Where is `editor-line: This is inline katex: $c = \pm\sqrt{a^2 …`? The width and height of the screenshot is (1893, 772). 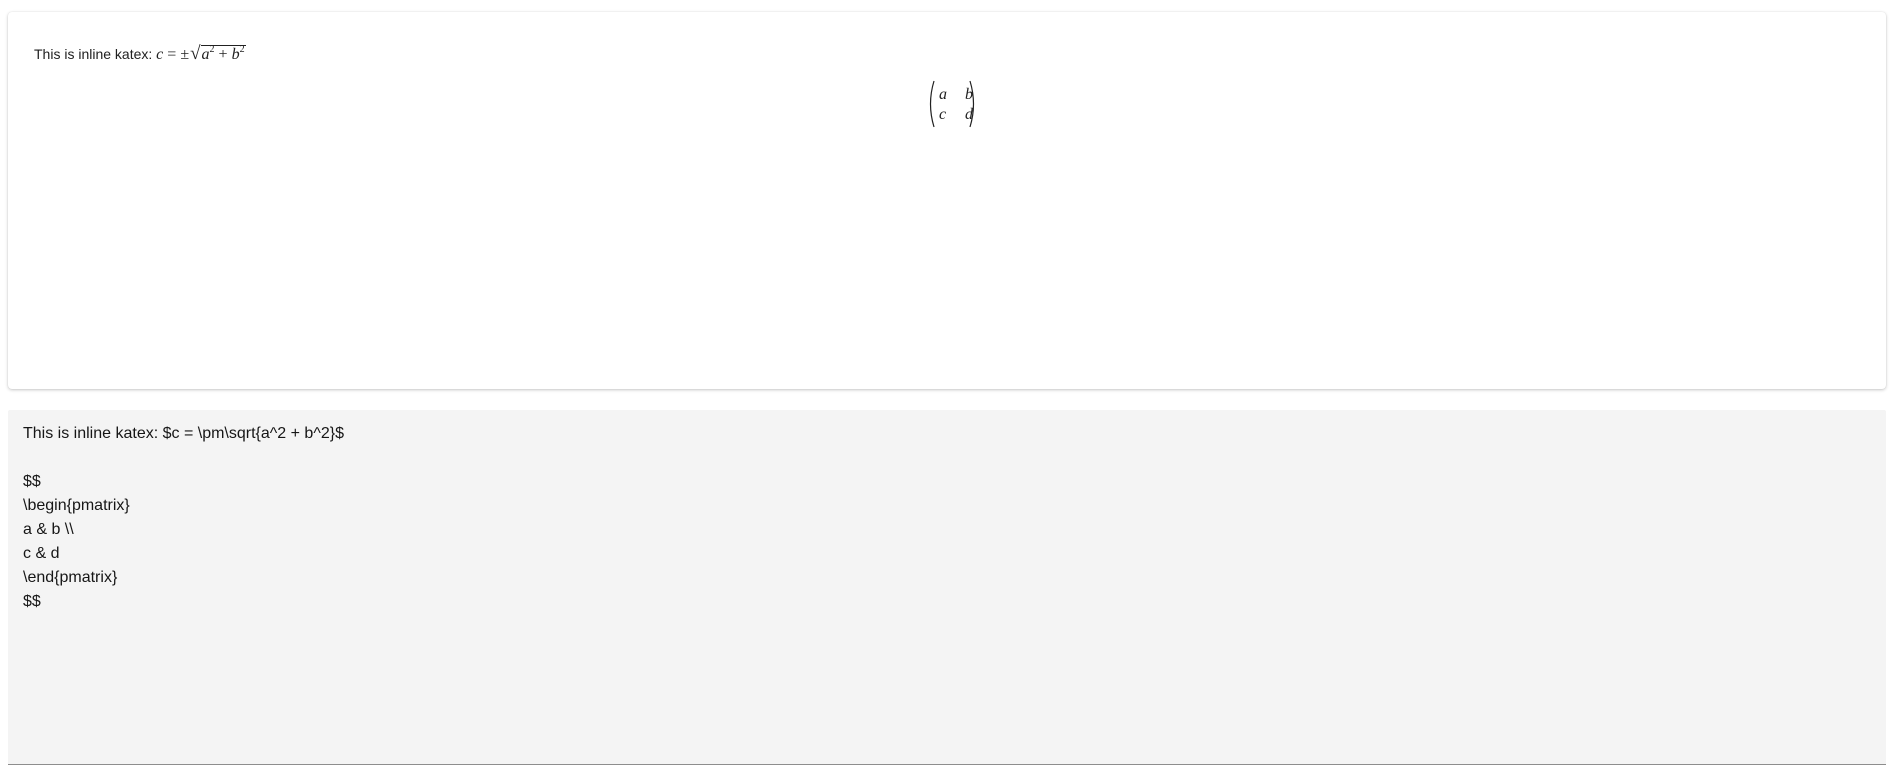
editor-line: This is inline katex: $c = \pm\sqrt{a^2 … is located at coordinates (183, 433).